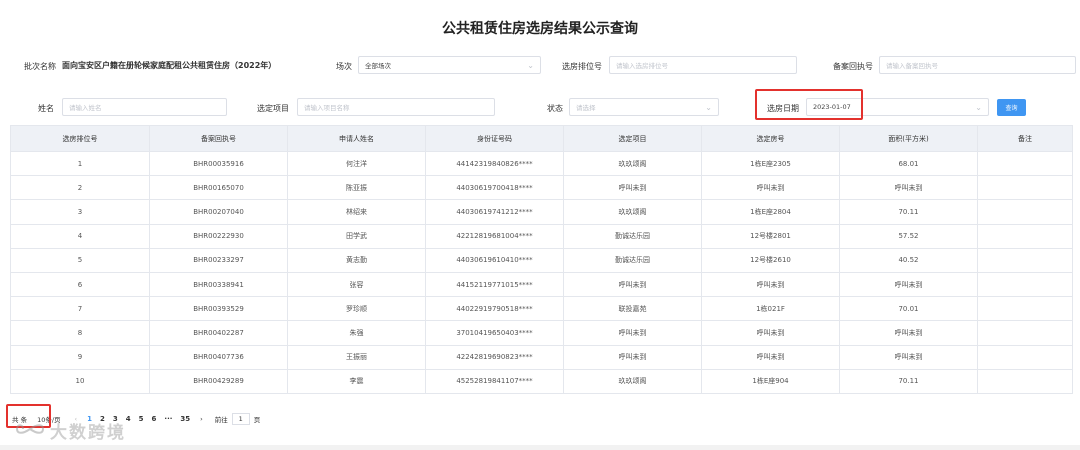 The image size is (1080, 450). I want to click on status-label: 状态, so click(555, 108).